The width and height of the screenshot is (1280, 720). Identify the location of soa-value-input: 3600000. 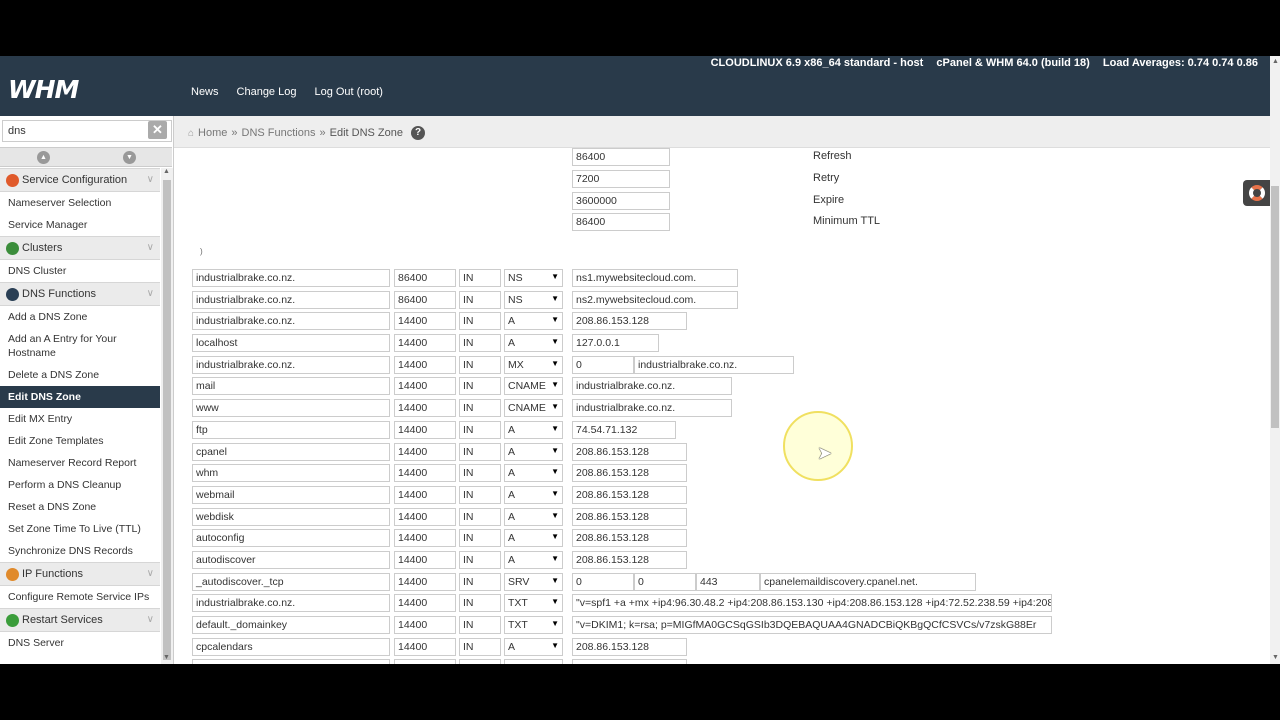
(621, 200).